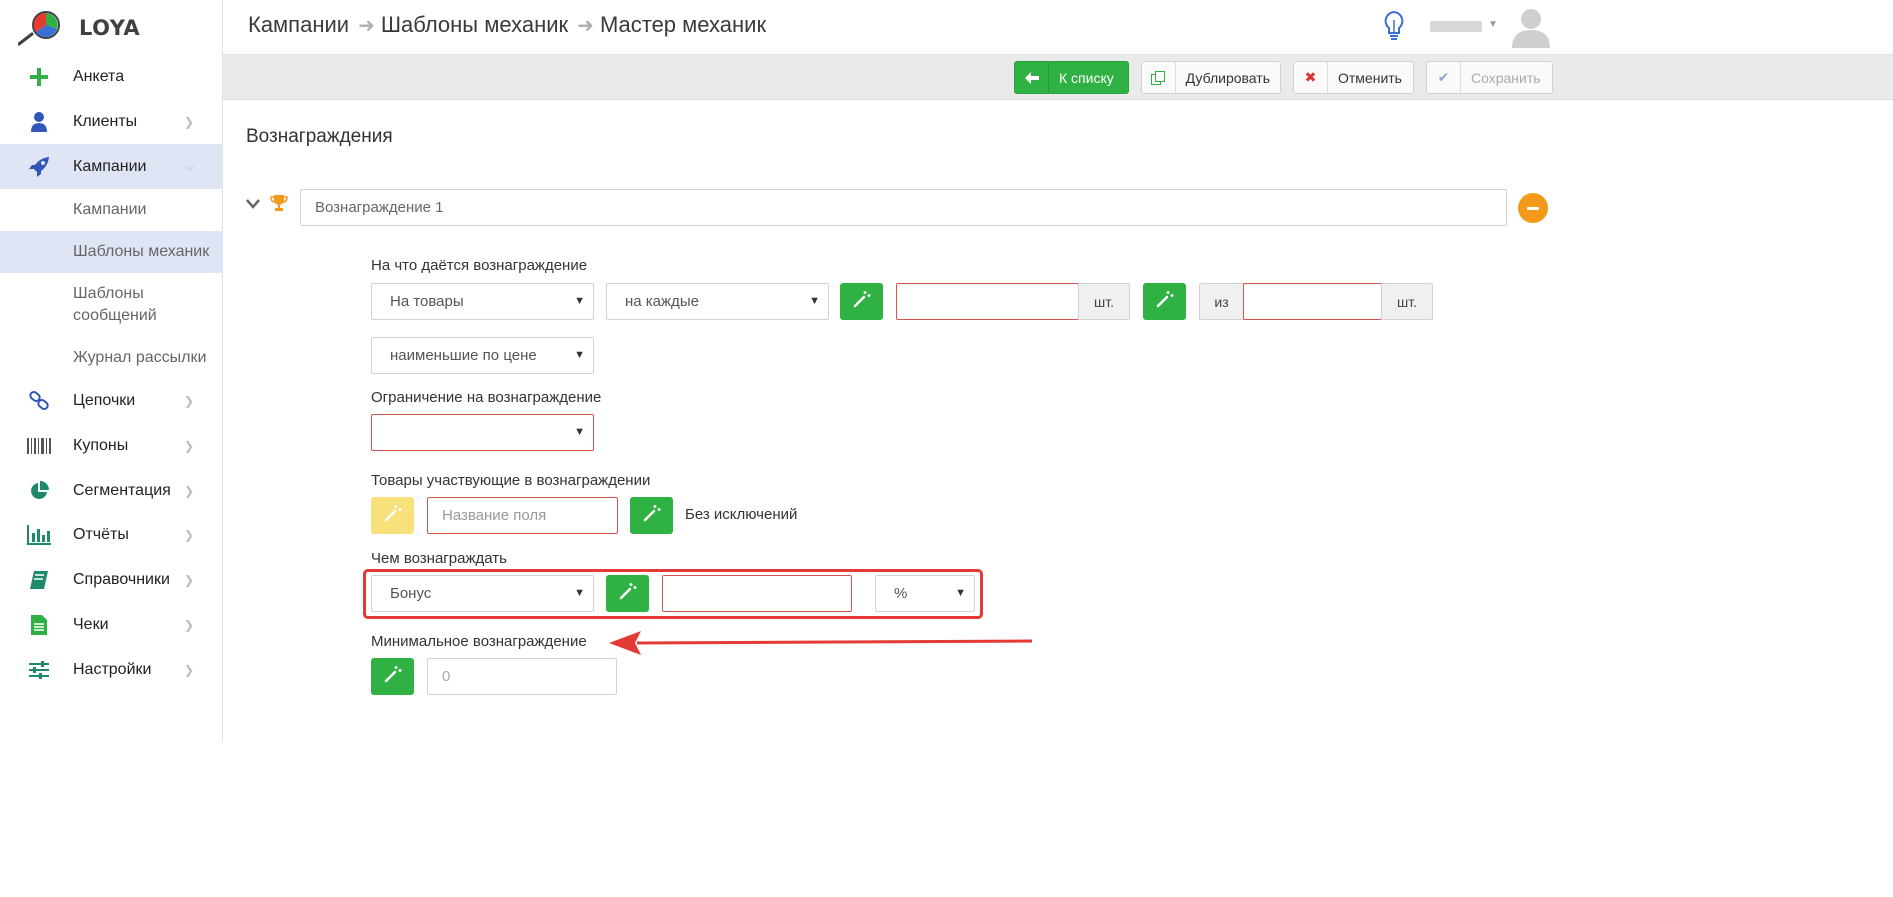 This screenshot has height=897, width=1893. What do you see at coordinates (106, 358) in the screenshot?
I see `submenu-item-mailing-log: Журнал рассылки` at bounding box center [106, 358].